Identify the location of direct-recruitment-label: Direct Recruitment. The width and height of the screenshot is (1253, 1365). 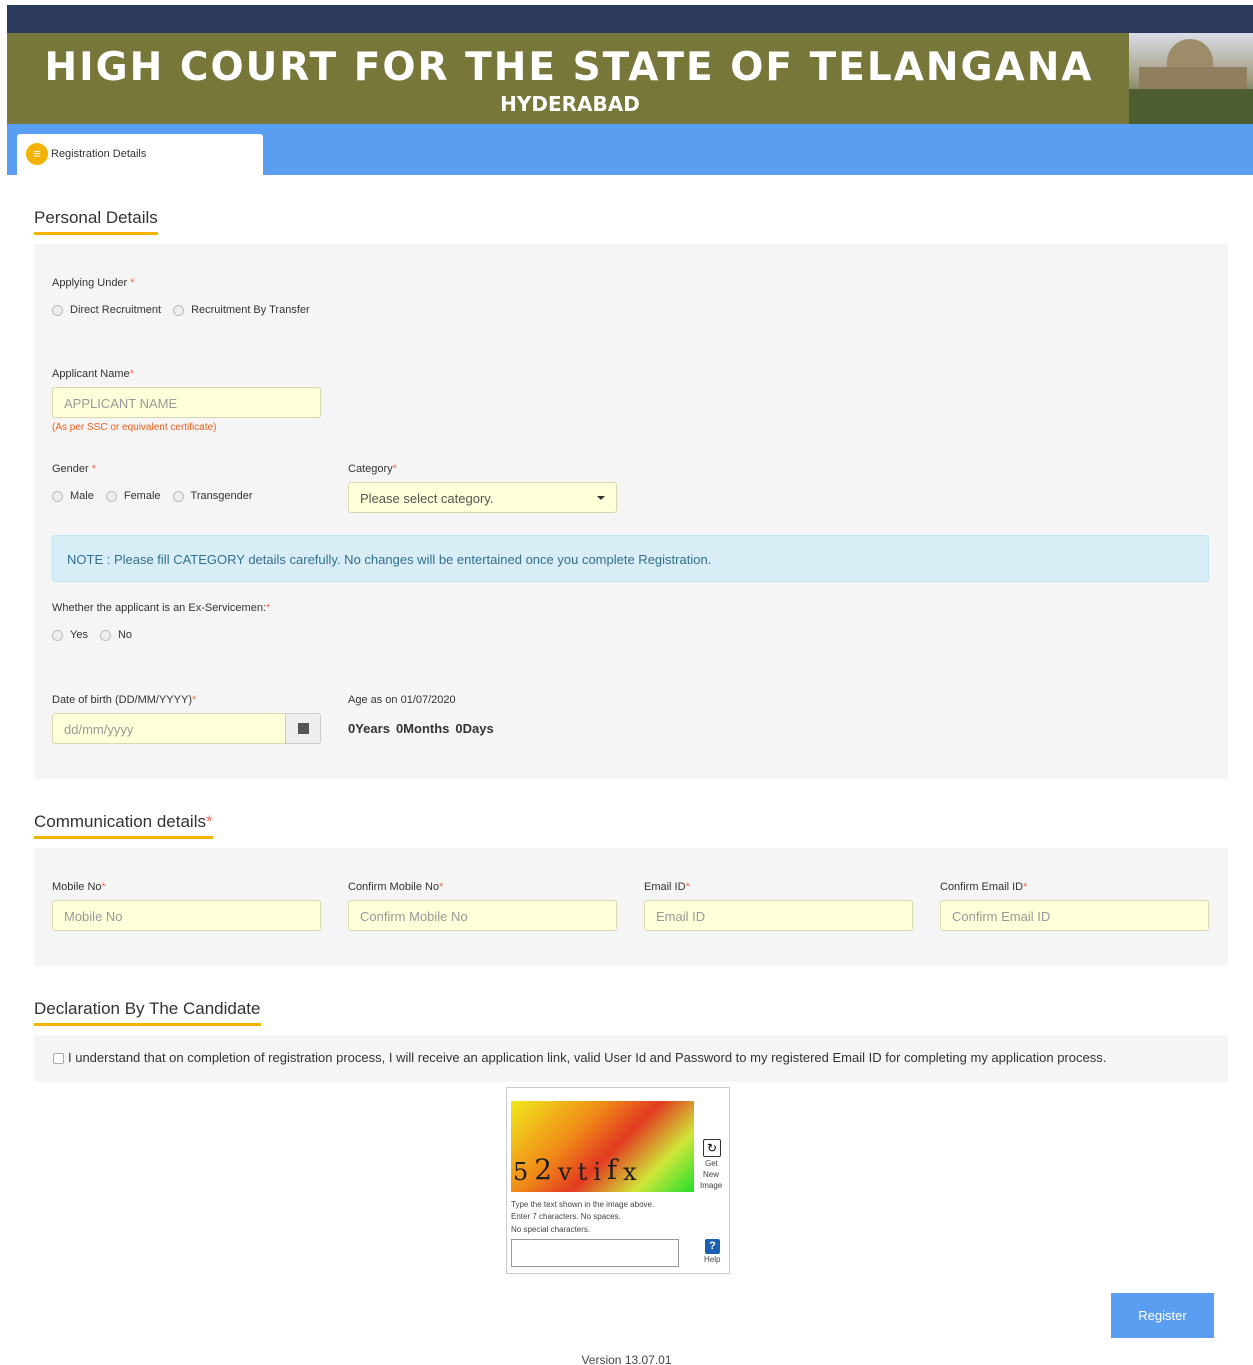
(116, 310).